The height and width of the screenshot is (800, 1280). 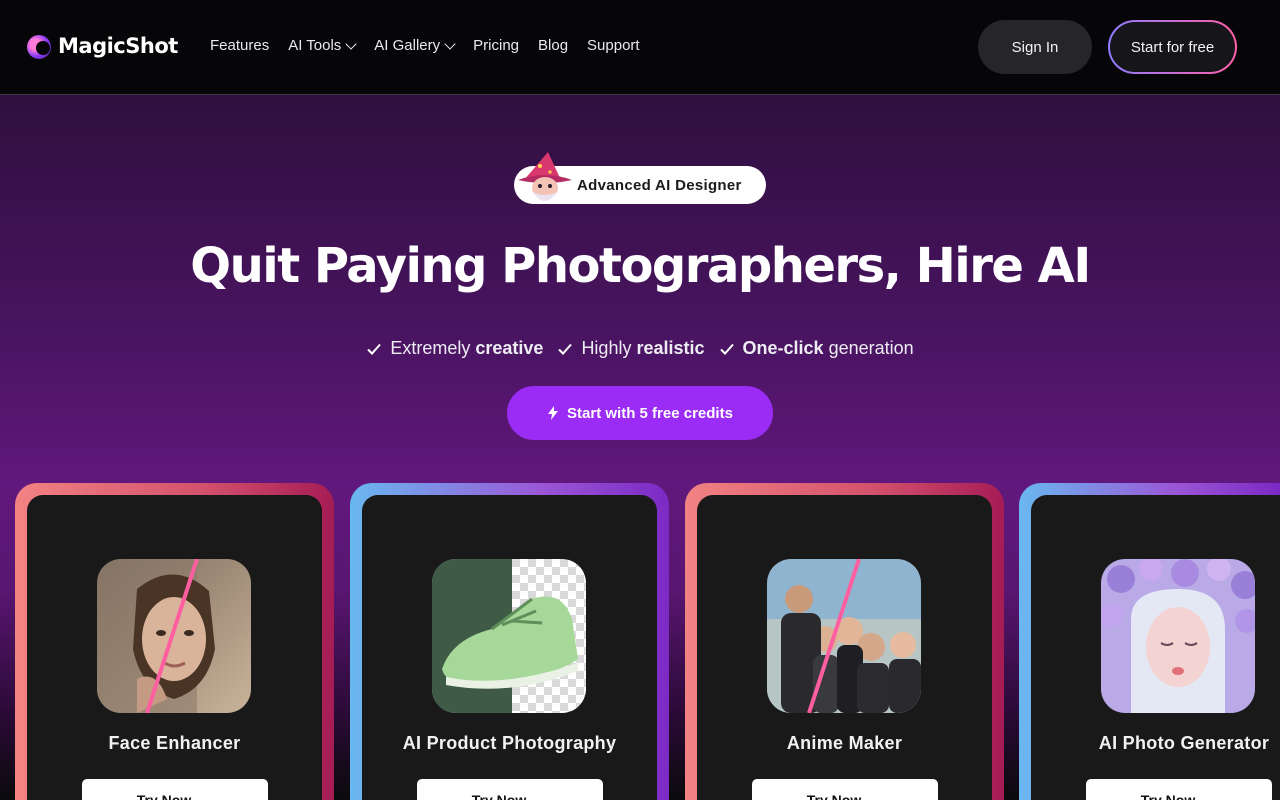 I want to click on feature-item: Highly realistic, so click(x=631, y=348).